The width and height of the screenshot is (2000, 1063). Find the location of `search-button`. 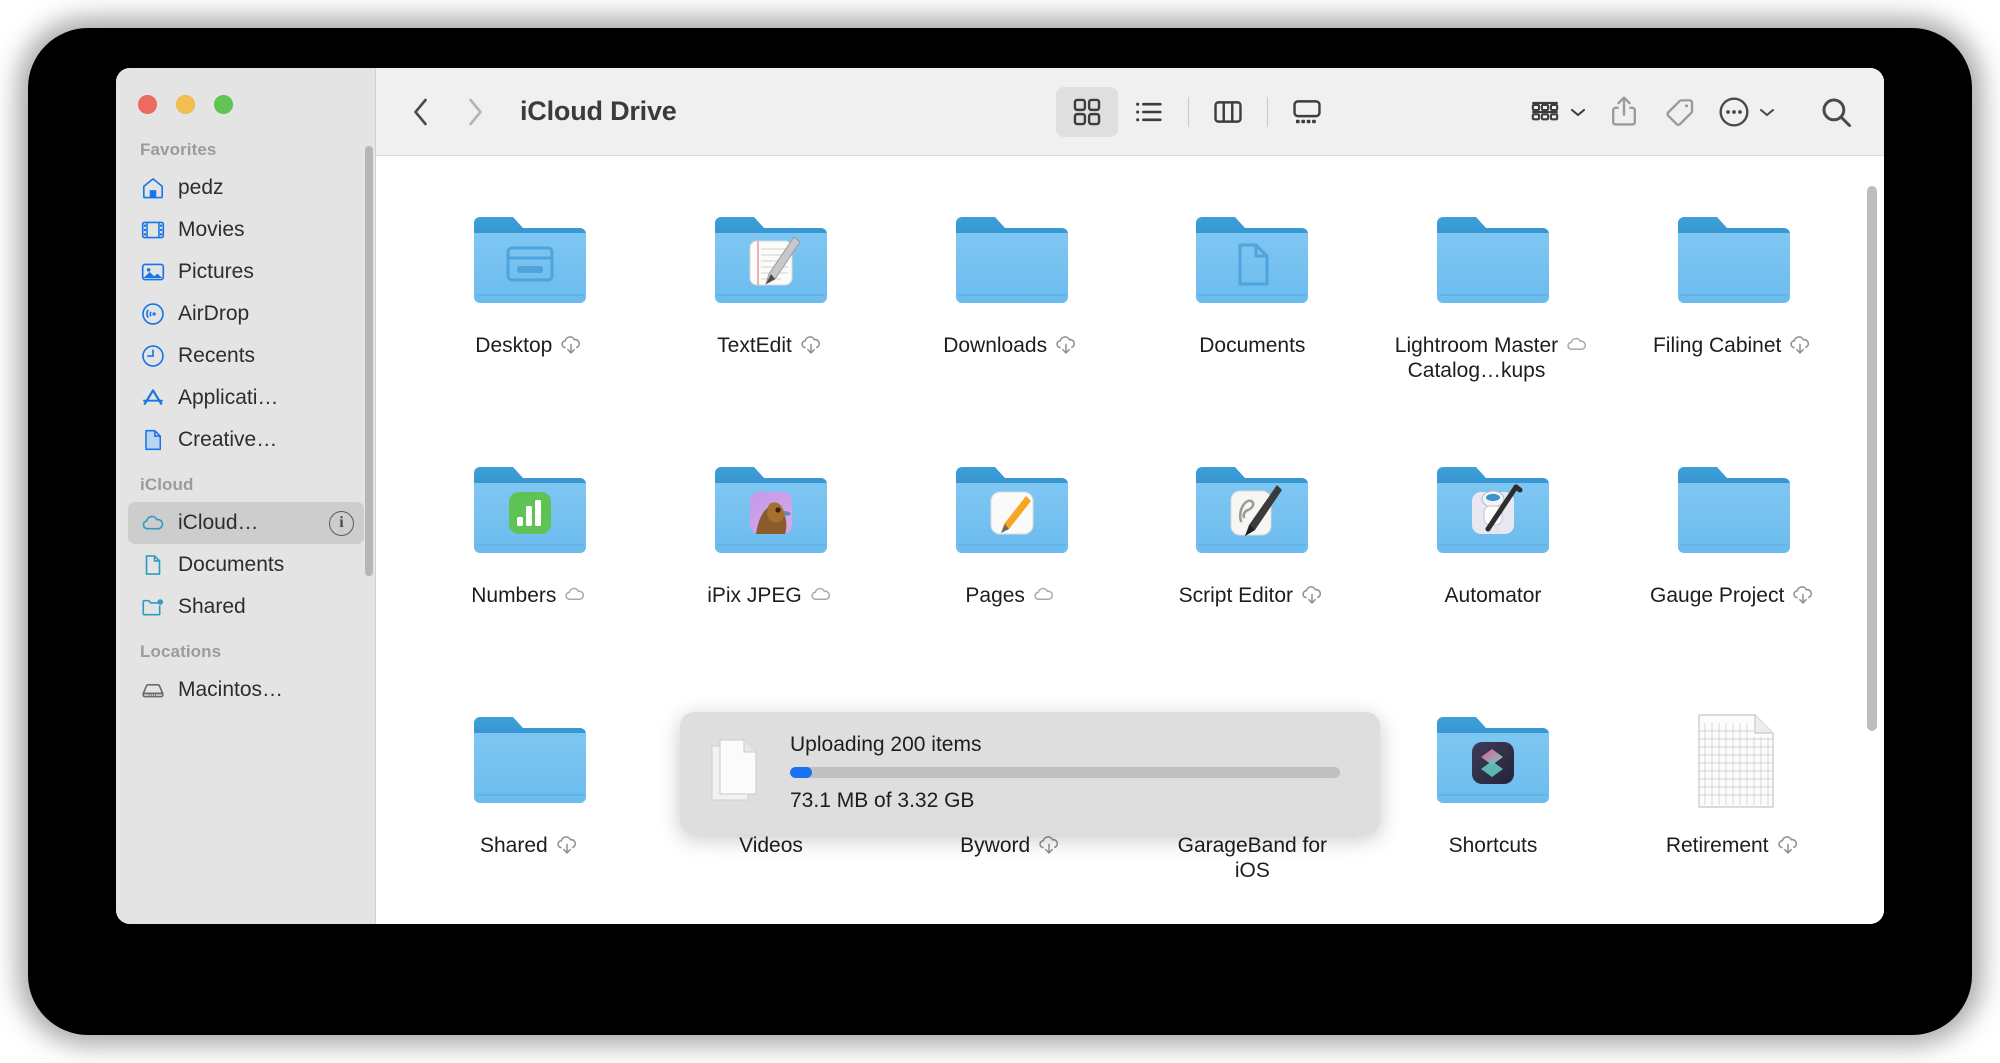

search-button is located at coordinates (1836, 112).